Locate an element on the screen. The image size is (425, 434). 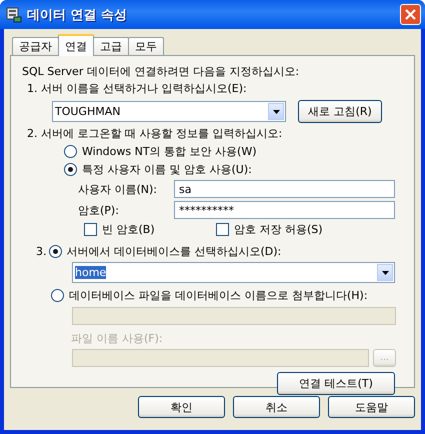
server-combo-box: TOUGHMAN is located at coordinates (169, 111).